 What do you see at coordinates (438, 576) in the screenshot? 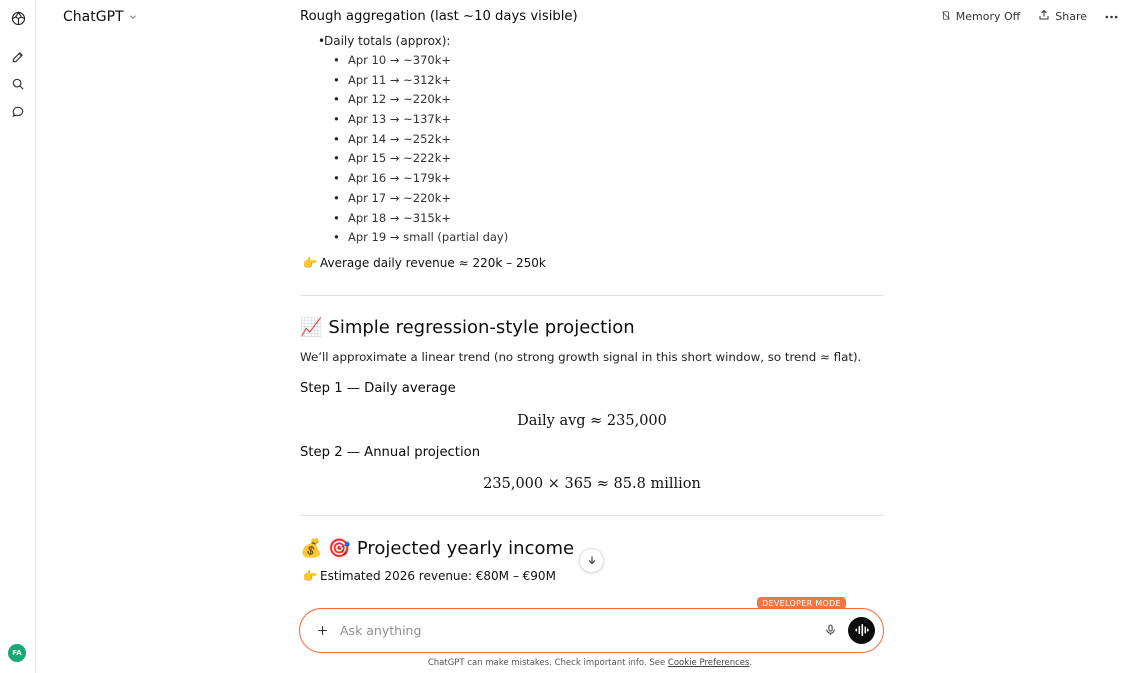
I see `estimate-text: Estimated 2026 revenue: €80M – €90M` at bounding box center [438, 576].